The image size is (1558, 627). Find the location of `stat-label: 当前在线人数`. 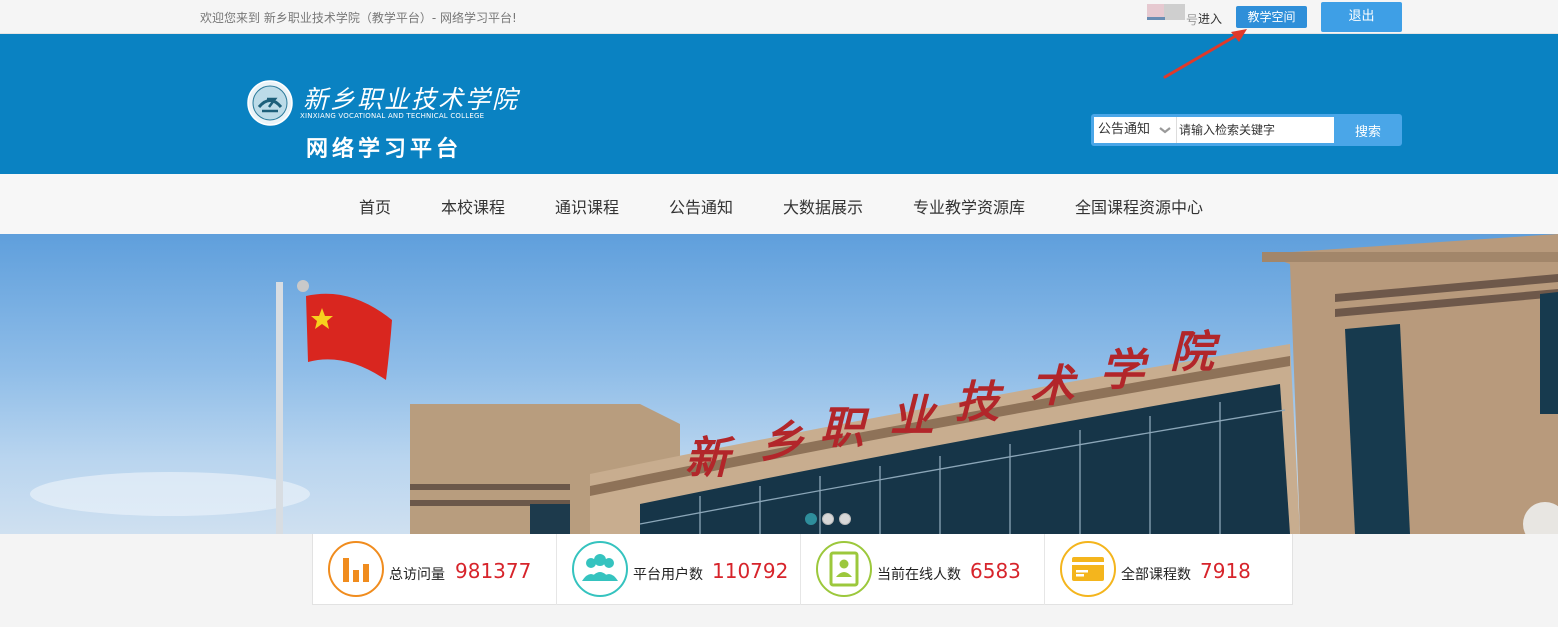

stat-label: 当前在线人数 is located at coordinates (919, 575).